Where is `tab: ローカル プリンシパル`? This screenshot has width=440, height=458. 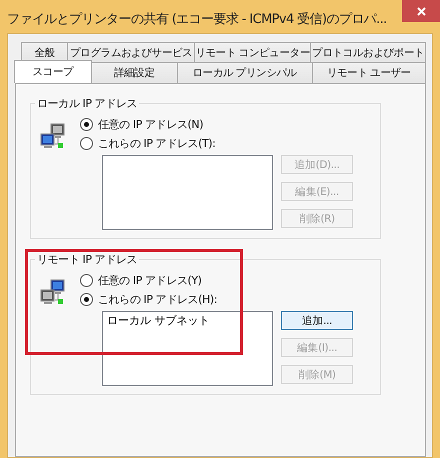
tab: ローカル プリンシパル is located at coordinates (244, 72).